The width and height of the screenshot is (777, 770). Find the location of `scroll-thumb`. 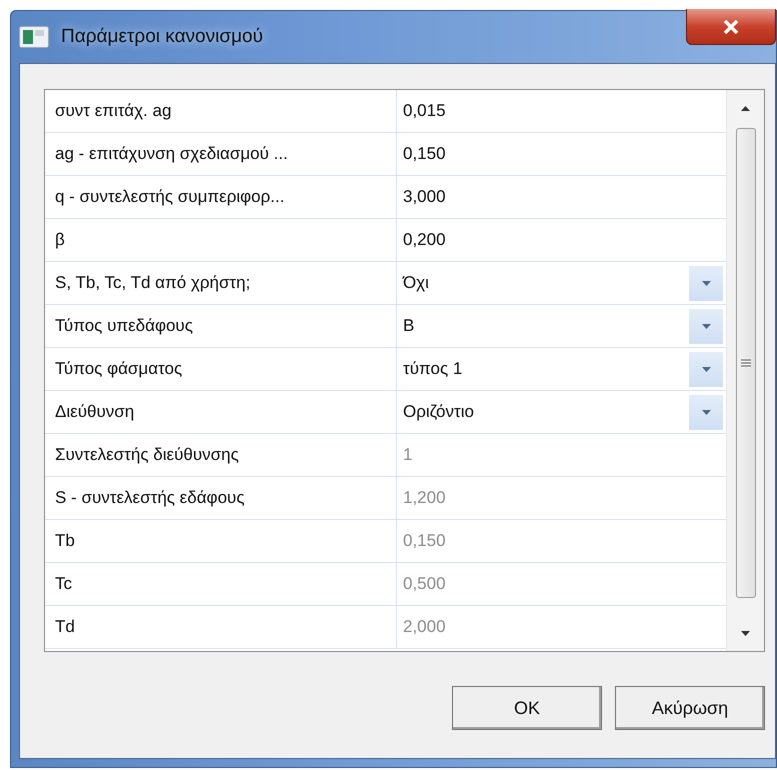

scroll-thumb is located at coordinates (746, 363).